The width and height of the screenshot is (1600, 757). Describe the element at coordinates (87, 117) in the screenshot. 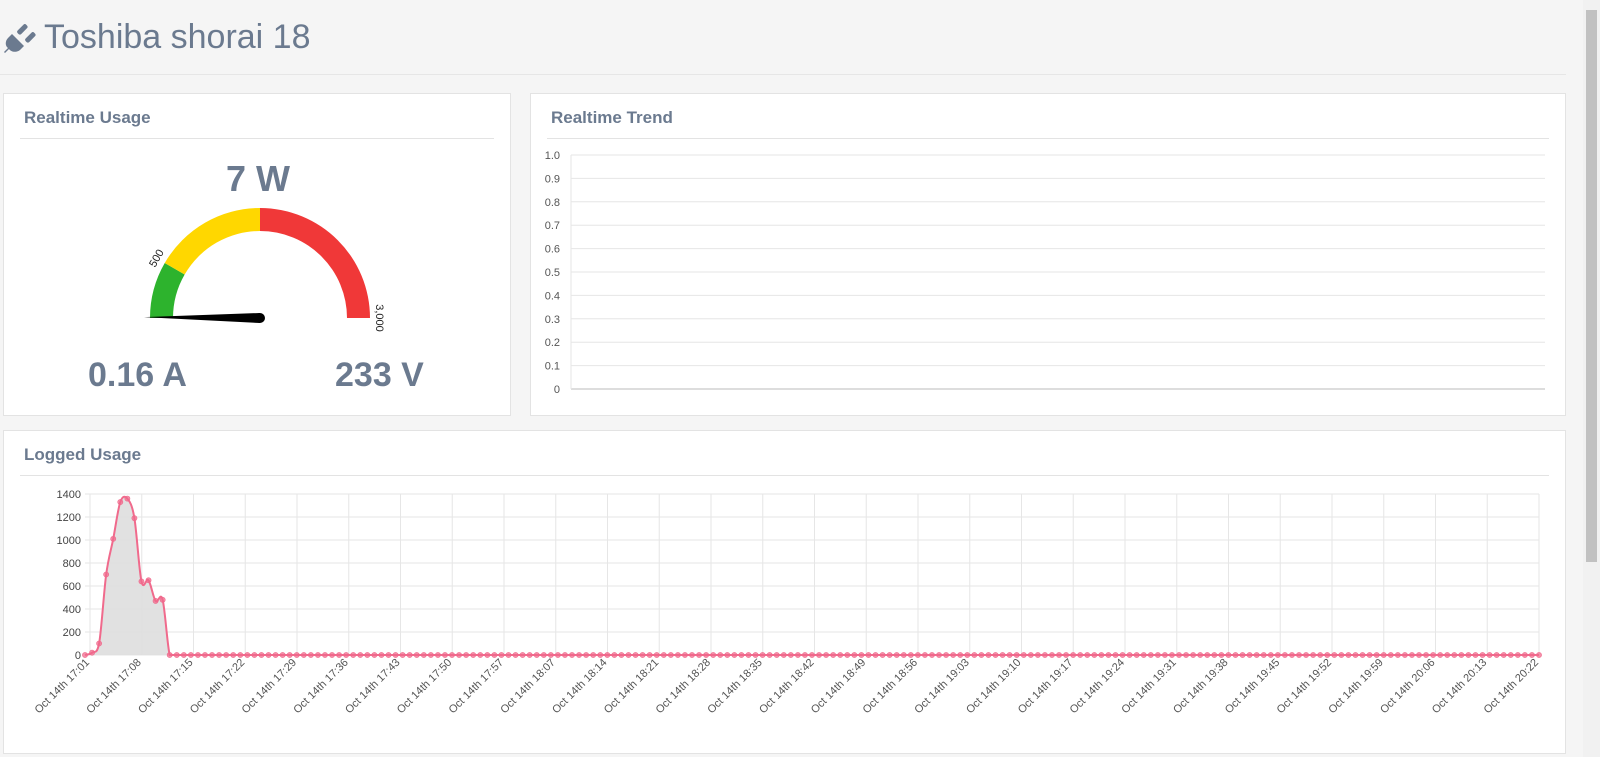

I see `realtime-usage-title: Realtime Usage` at that location.